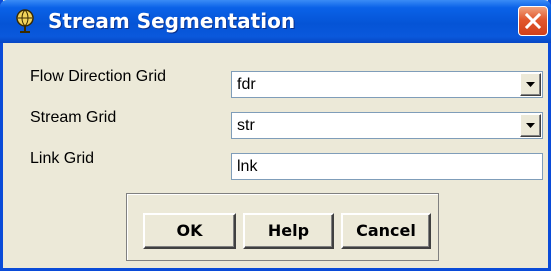 This screenshot has height=271, width=551. What do you see at coordinates (288, 231) in the screenshot?
I see `help-button: Help` at bounding box center [288, 231].